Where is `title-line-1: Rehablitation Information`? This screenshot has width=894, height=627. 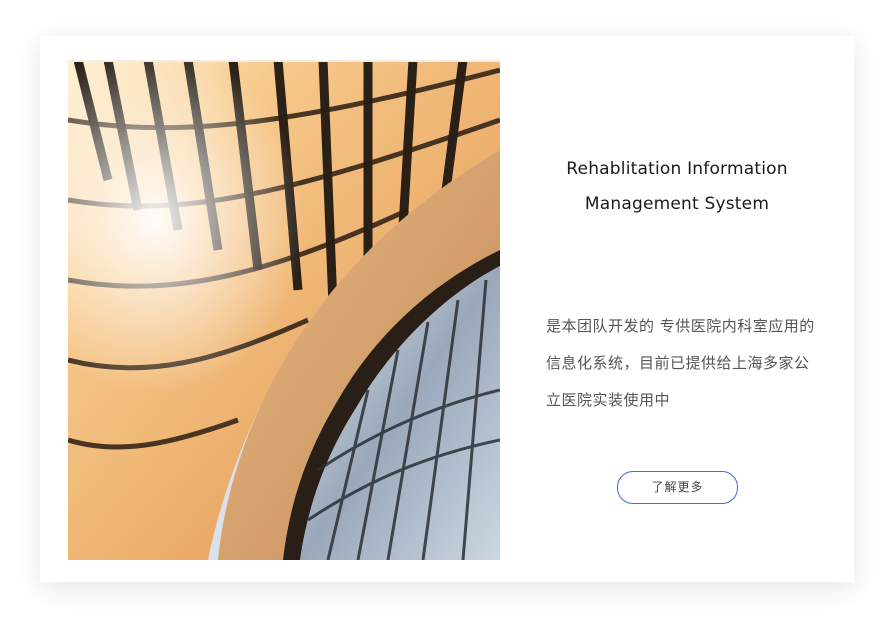 title-line-1: Rehablitation Information is located at coordinates (677, 169).